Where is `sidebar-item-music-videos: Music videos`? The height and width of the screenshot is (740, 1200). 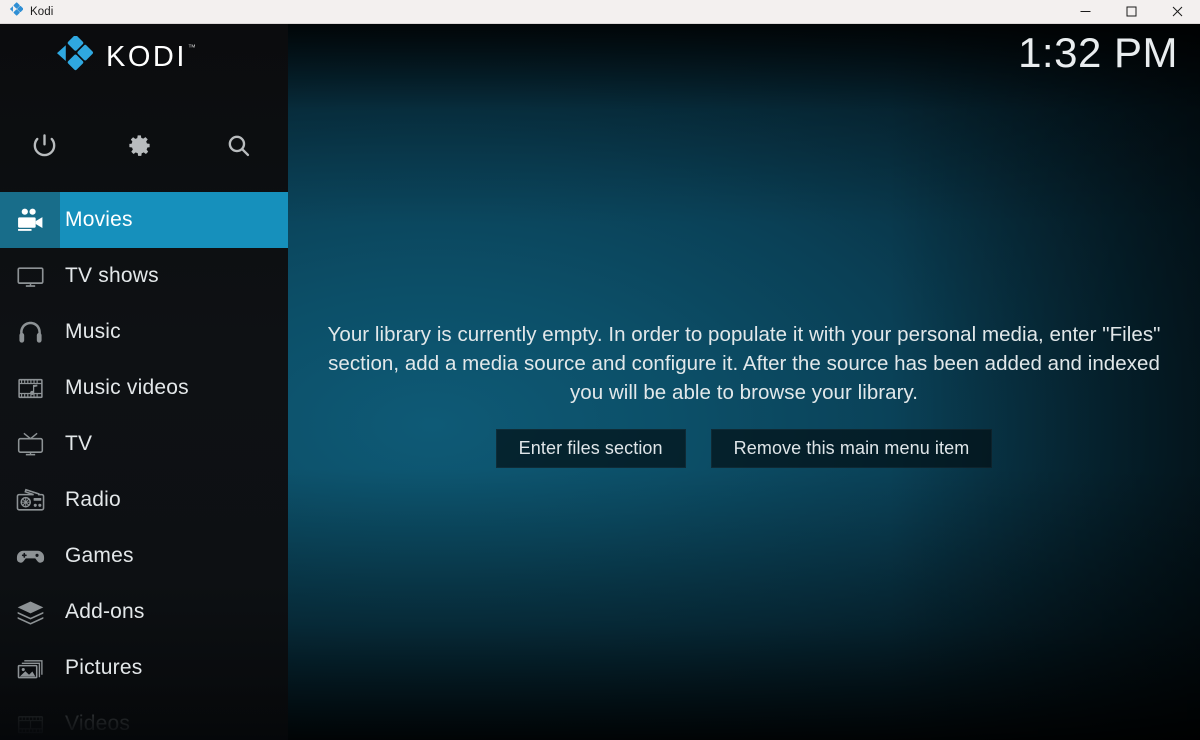 sidebar-item-music-videos: Music videos is located at coordinates (144, 388).